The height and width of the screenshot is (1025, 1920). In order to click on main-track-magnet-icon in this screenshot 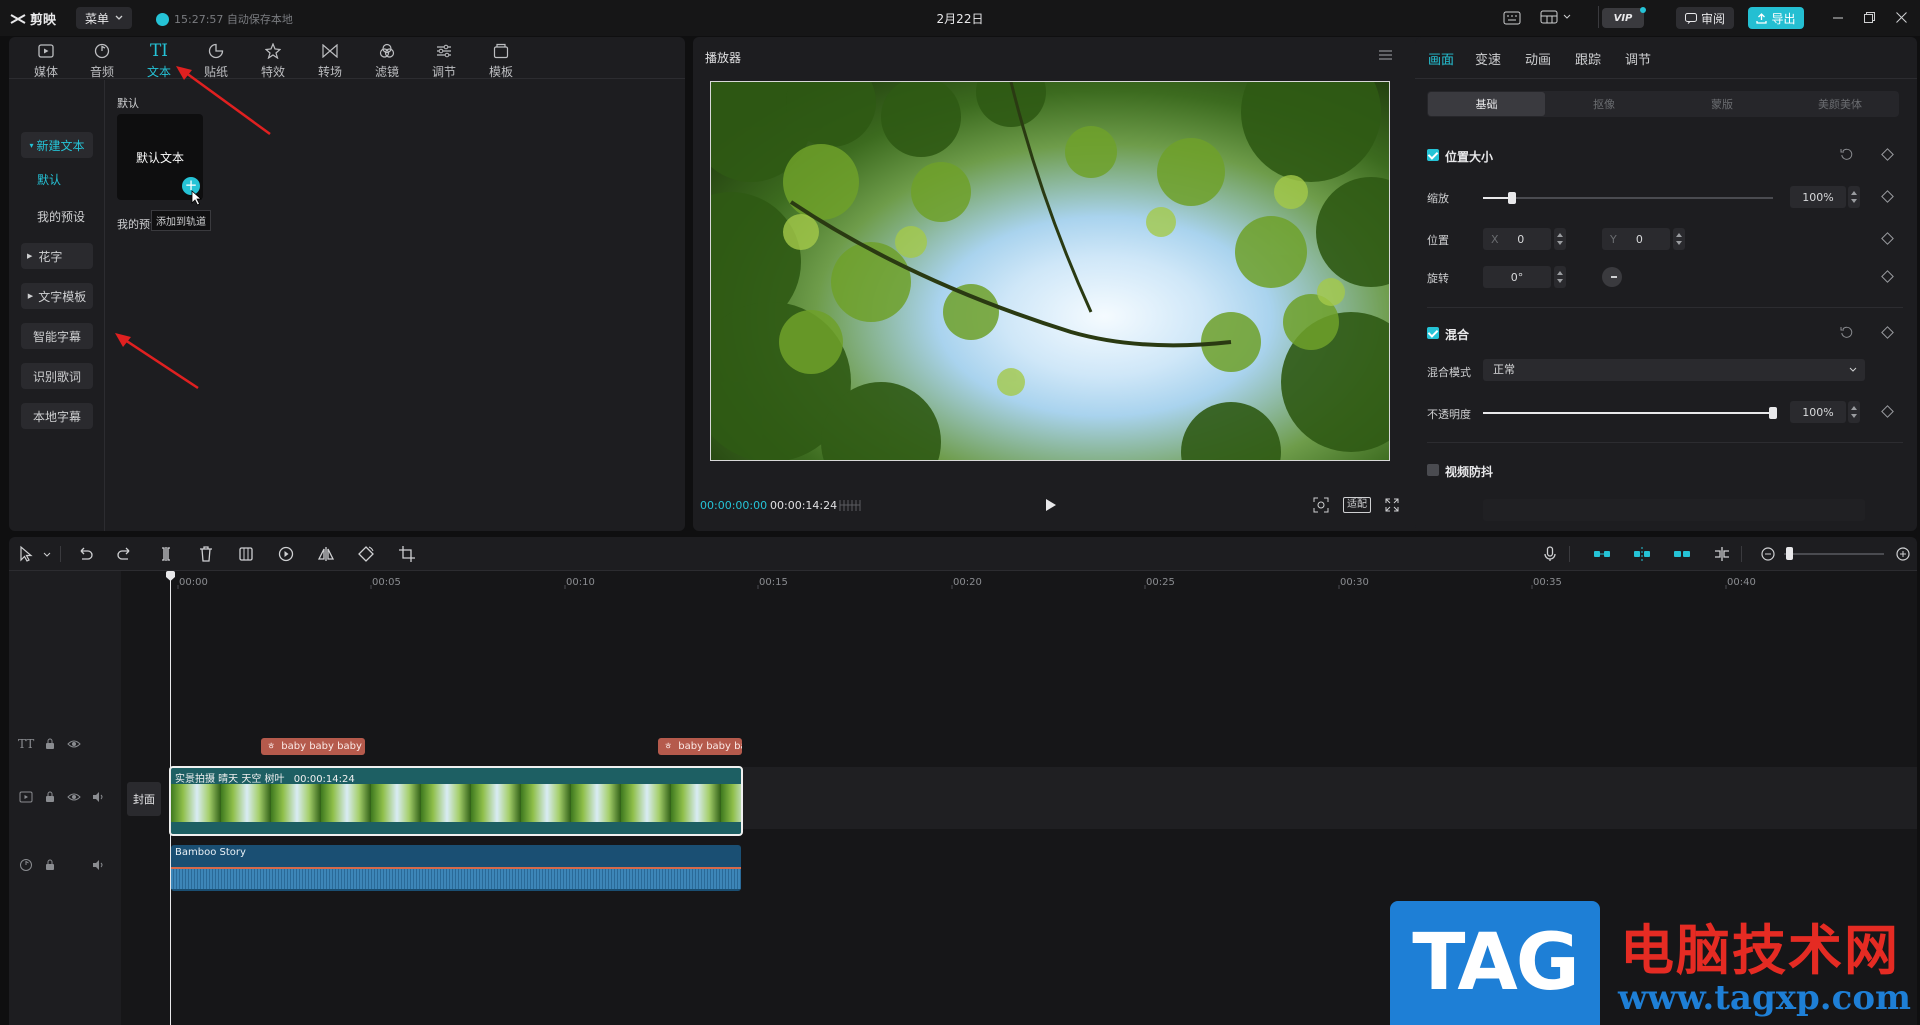, I will do `click(1602, 554)`.